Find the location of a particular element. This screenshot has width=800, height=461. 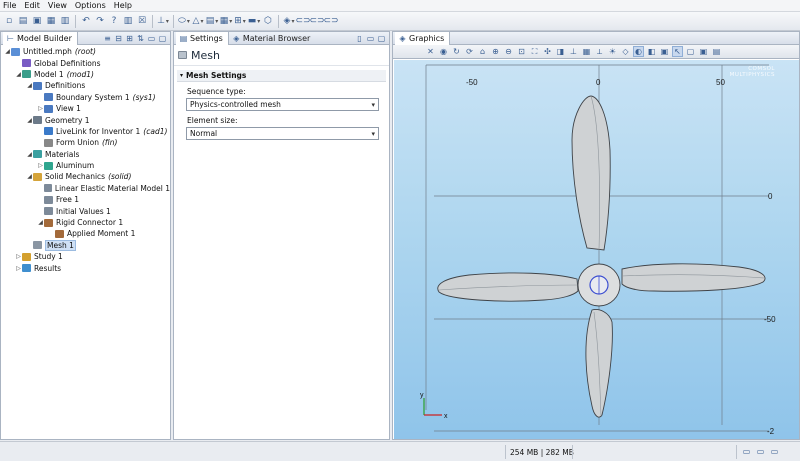

tree-item: ◢ Materials is located at coordinates (85, 154).